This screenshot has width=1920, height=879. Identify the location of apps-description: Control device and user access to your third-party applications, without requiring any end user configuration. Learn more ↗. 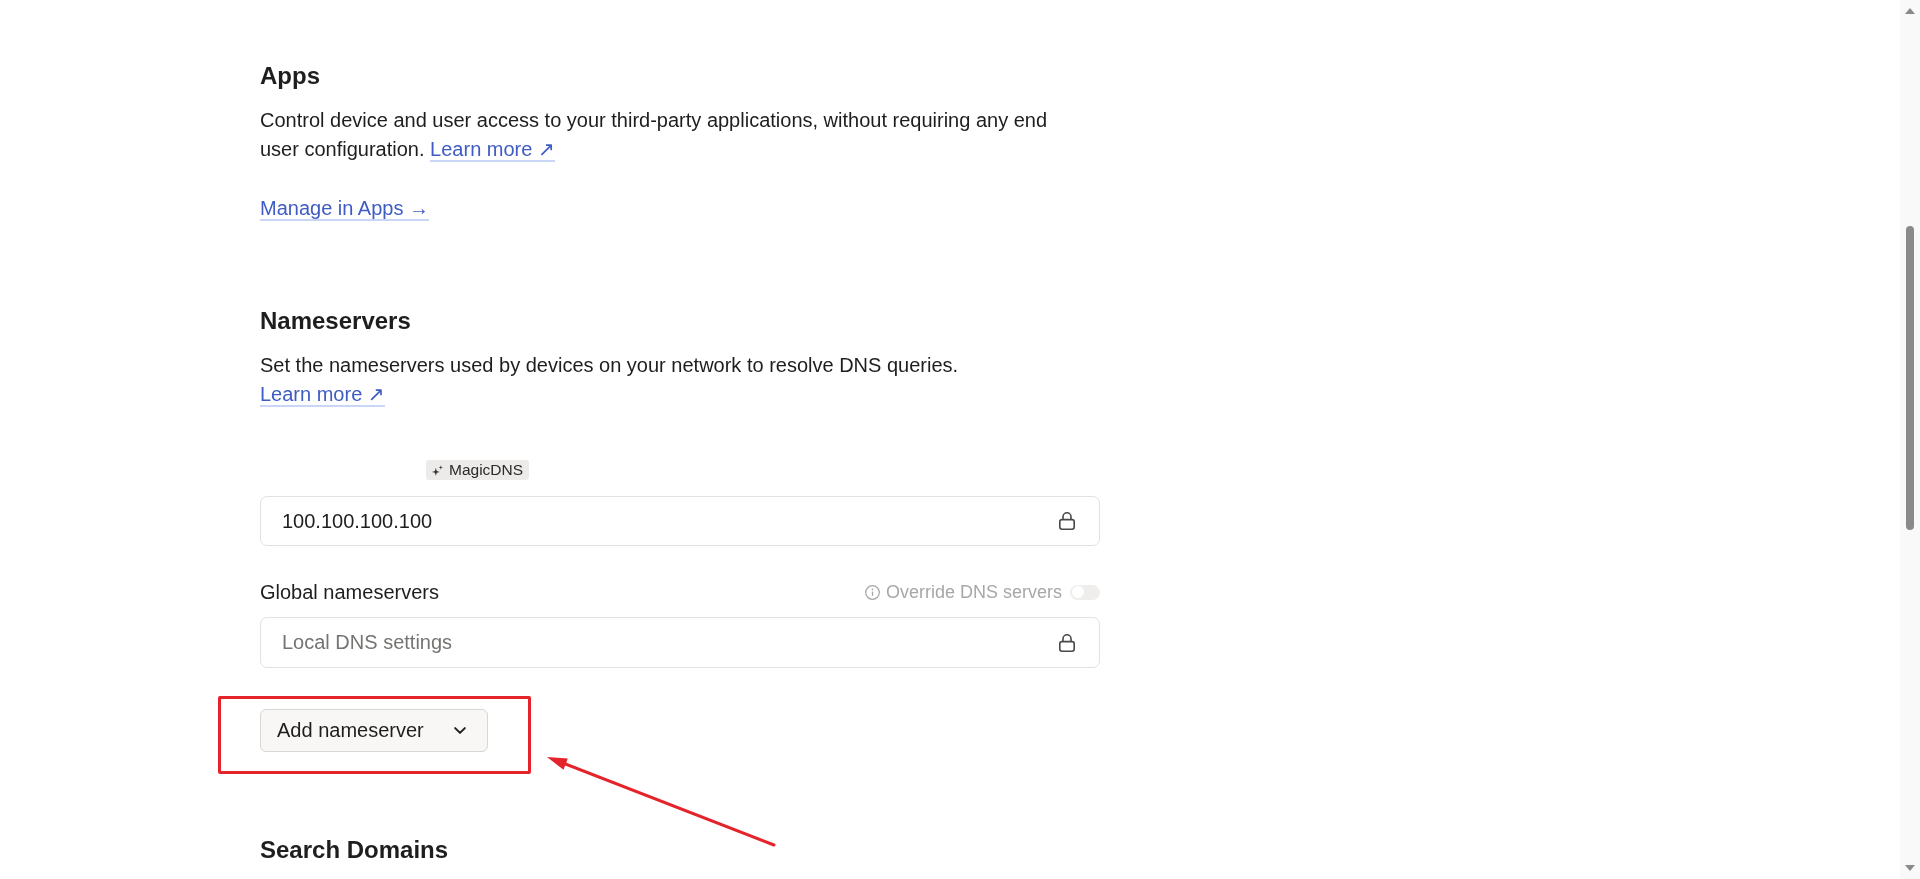
(654, 136).